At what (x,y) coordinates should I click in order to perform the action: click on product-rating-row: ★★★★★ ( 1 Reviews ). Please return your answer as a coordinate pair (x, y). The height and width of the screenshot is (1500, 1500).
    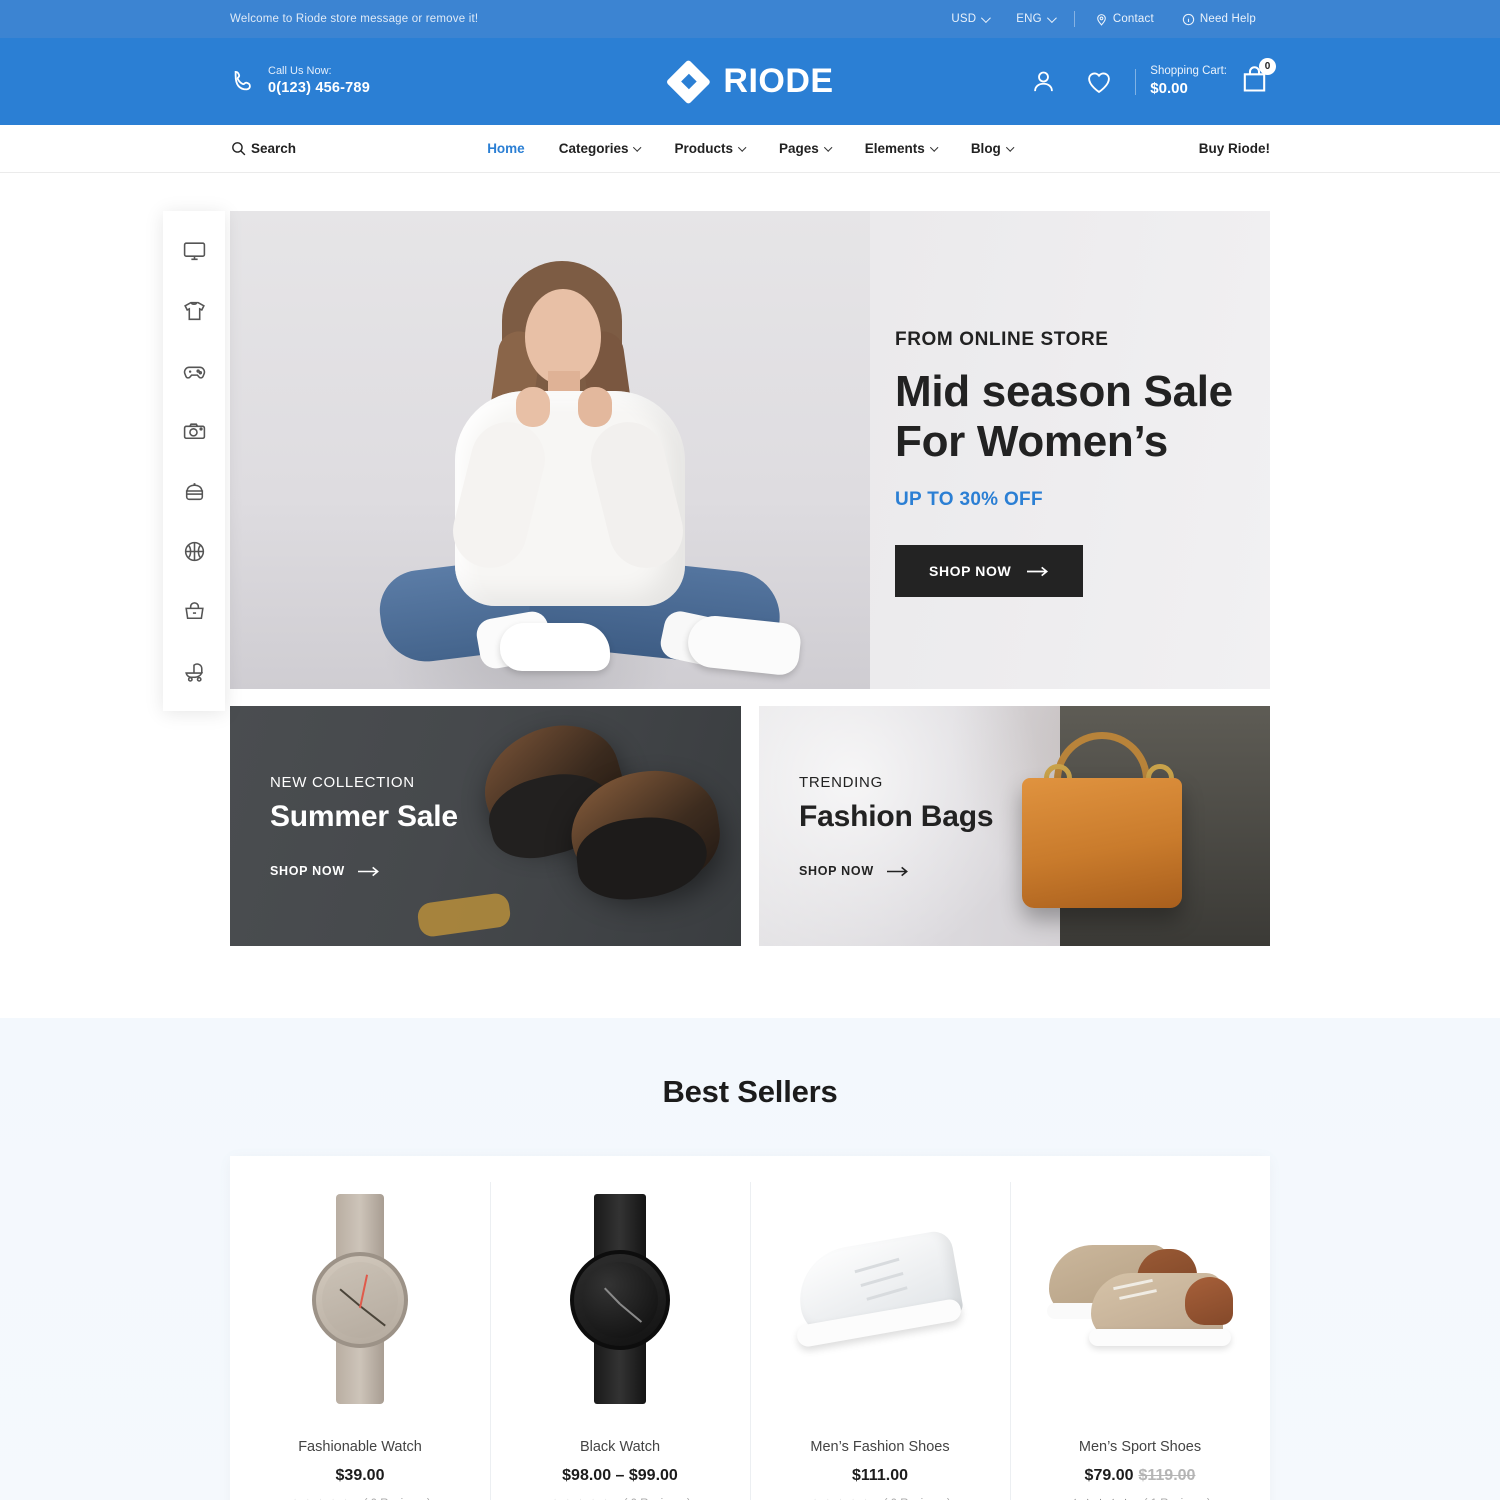
    Looking at the image, I should click on (1139, 1498).